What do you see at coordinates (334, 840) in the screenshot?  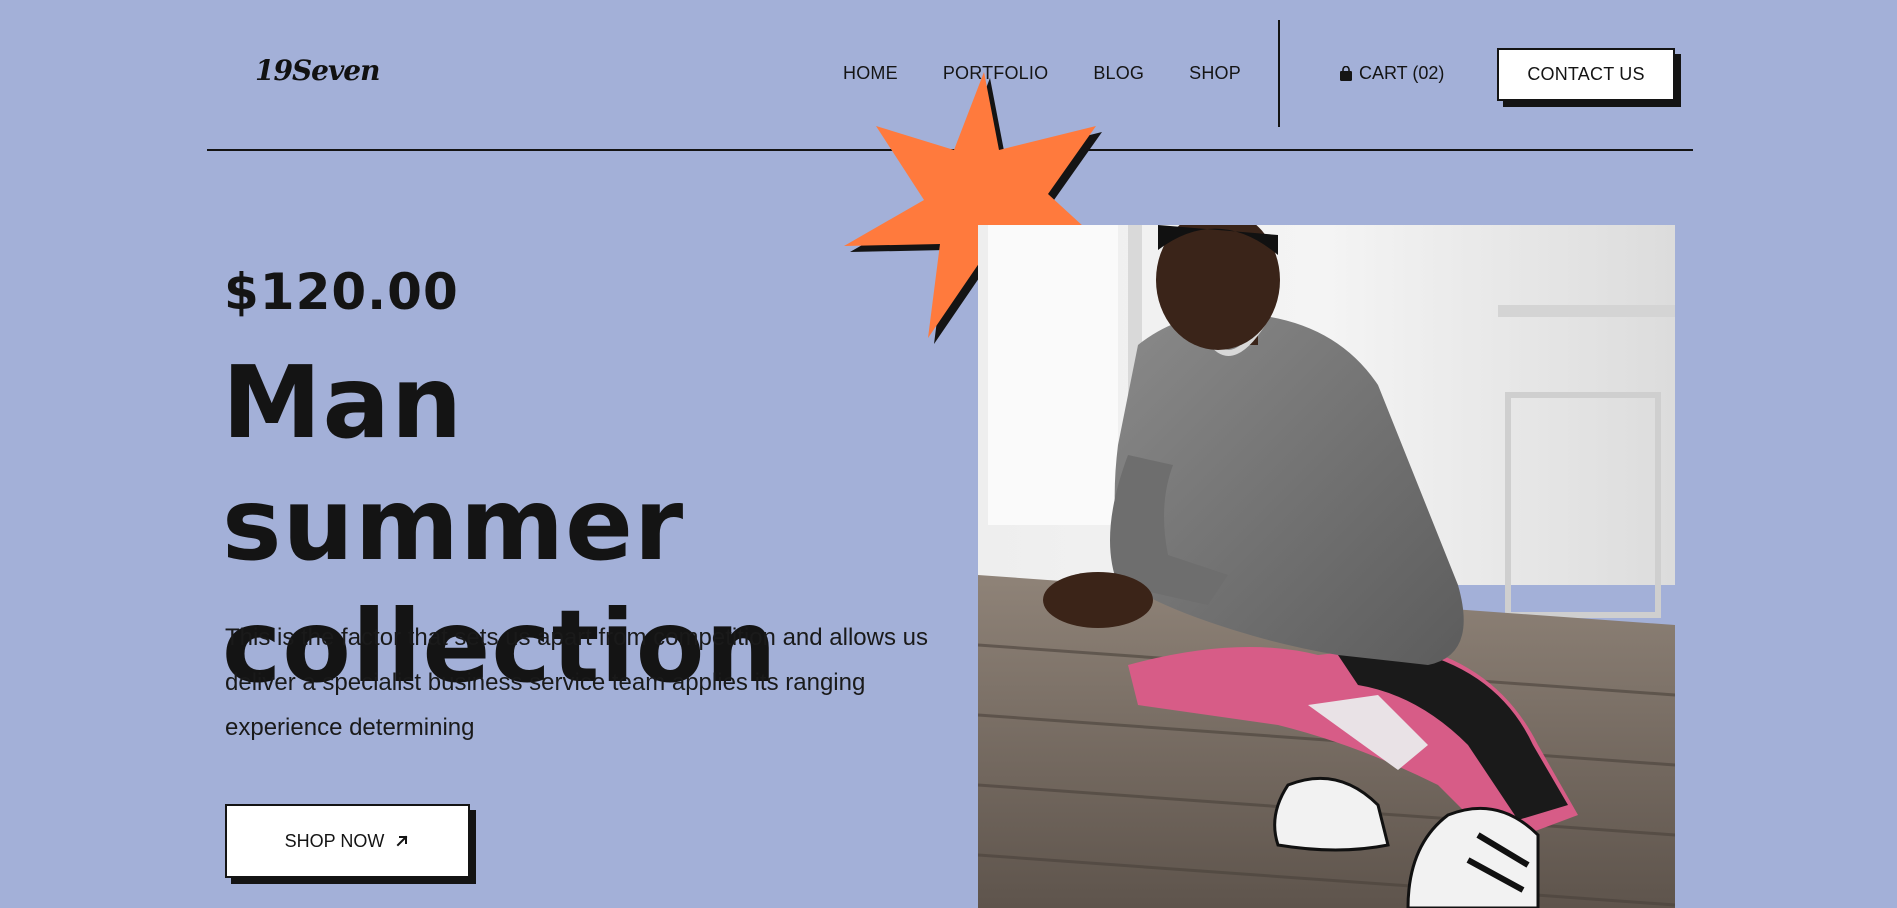 I see `shop-now-label: SHOP NOW` at bounding box center [334, 840].